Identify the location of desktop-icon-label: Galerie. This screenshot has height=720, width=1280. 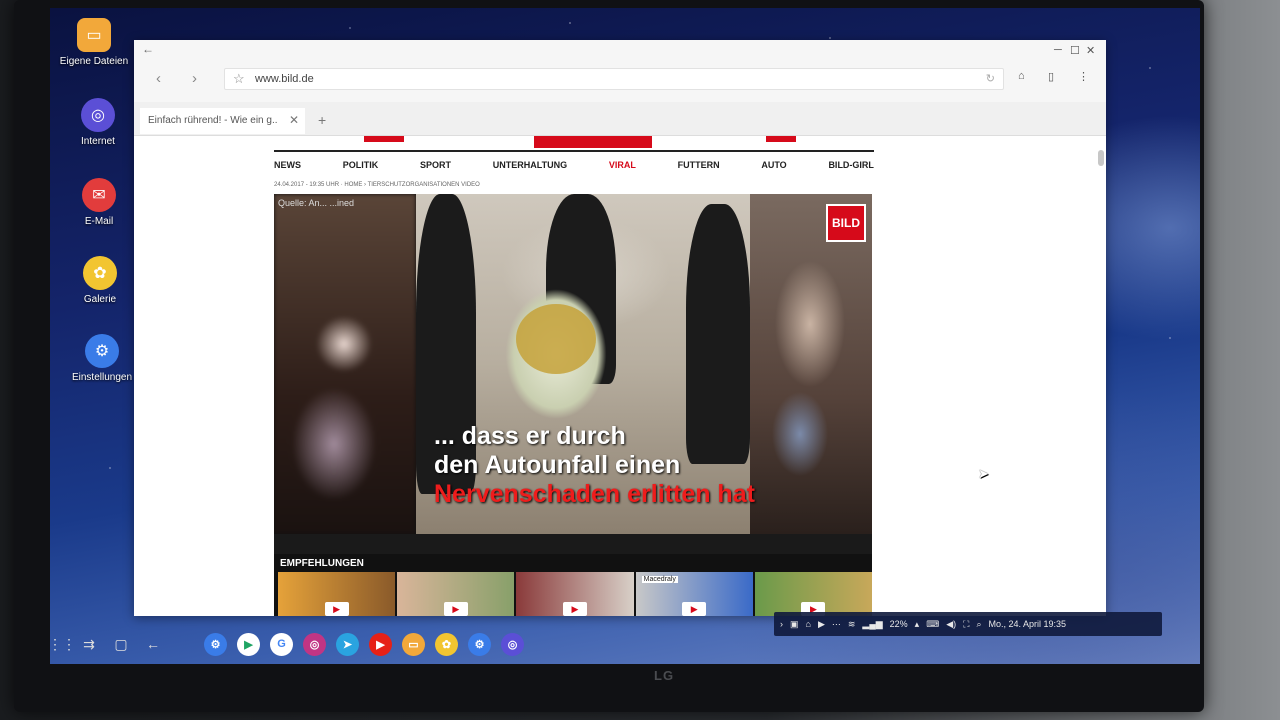
(100, 299).